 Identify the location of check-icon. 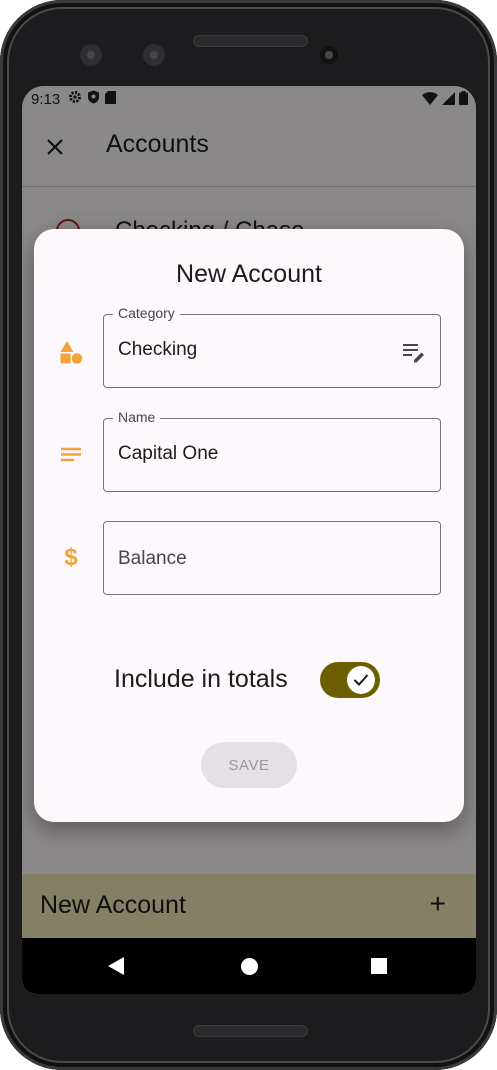
(361, 680).